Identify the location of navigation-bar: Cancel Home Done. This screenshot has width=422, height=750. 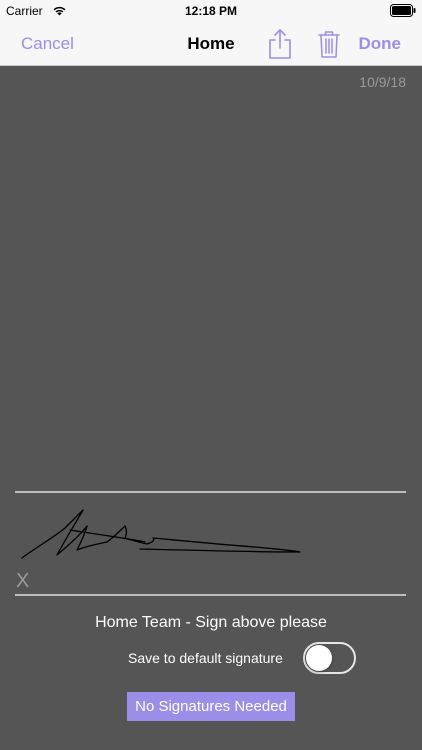
(211, 44).